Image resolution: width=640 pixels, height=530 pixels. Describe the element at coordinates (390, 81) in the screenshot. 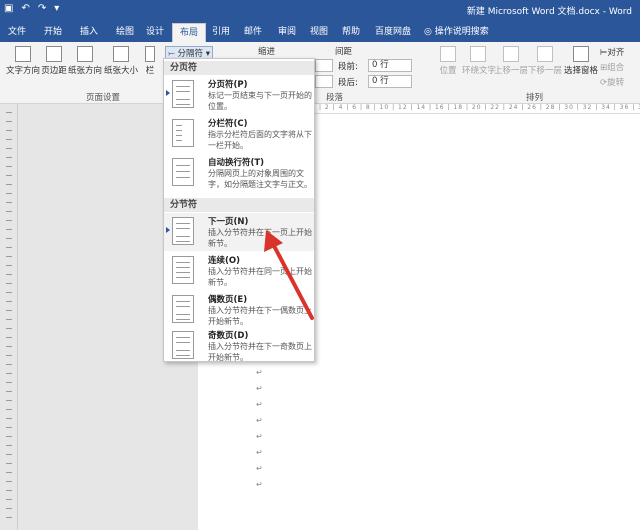

I see `spacing-after-field: 0 行` at that location.